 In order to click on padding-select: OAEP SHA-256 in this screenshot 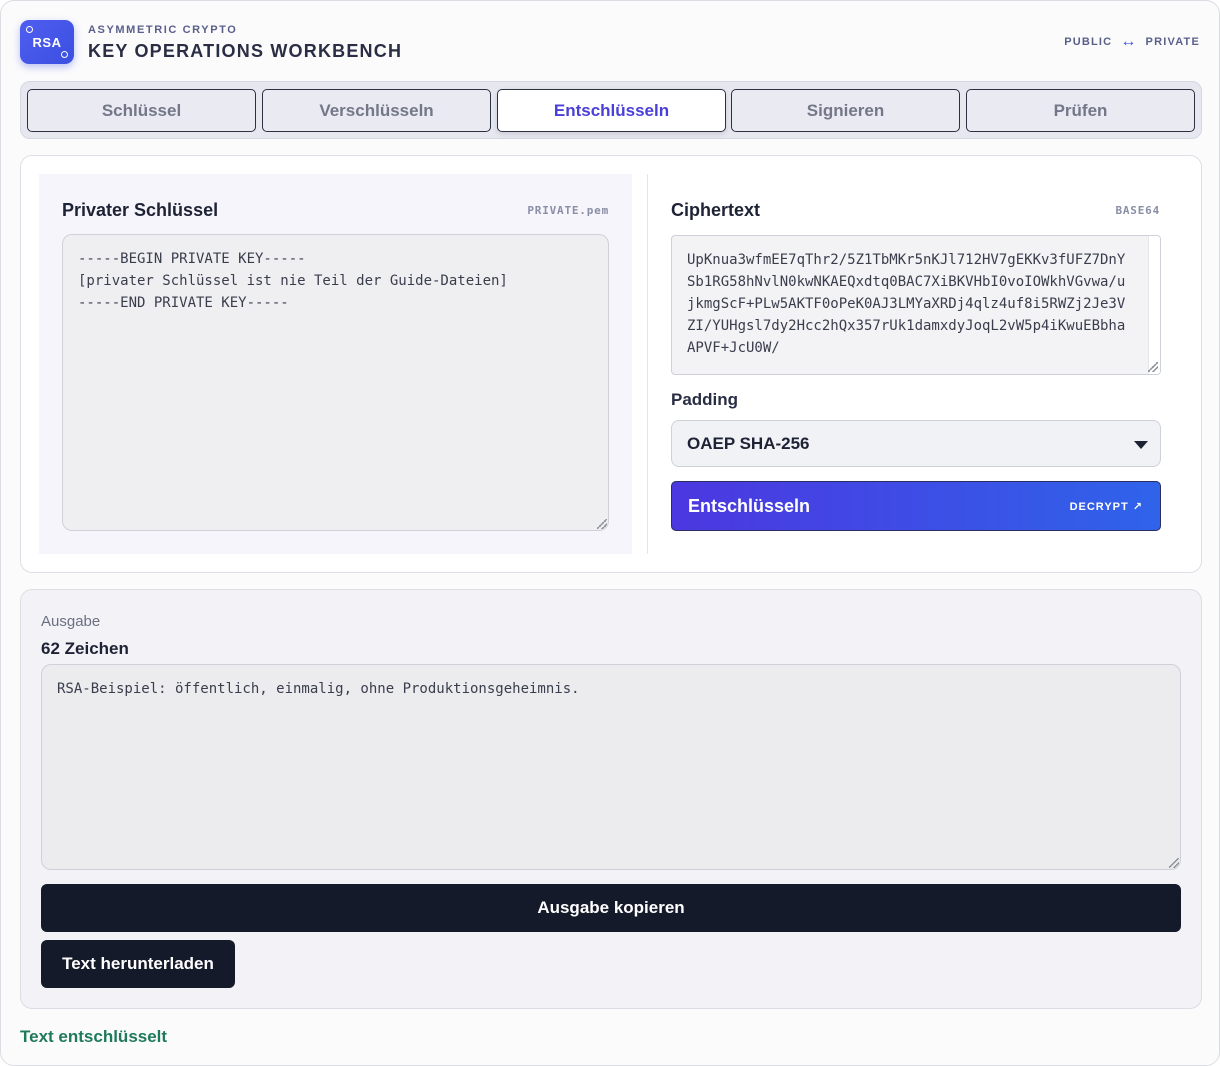, I will do `click(916, 443)`.